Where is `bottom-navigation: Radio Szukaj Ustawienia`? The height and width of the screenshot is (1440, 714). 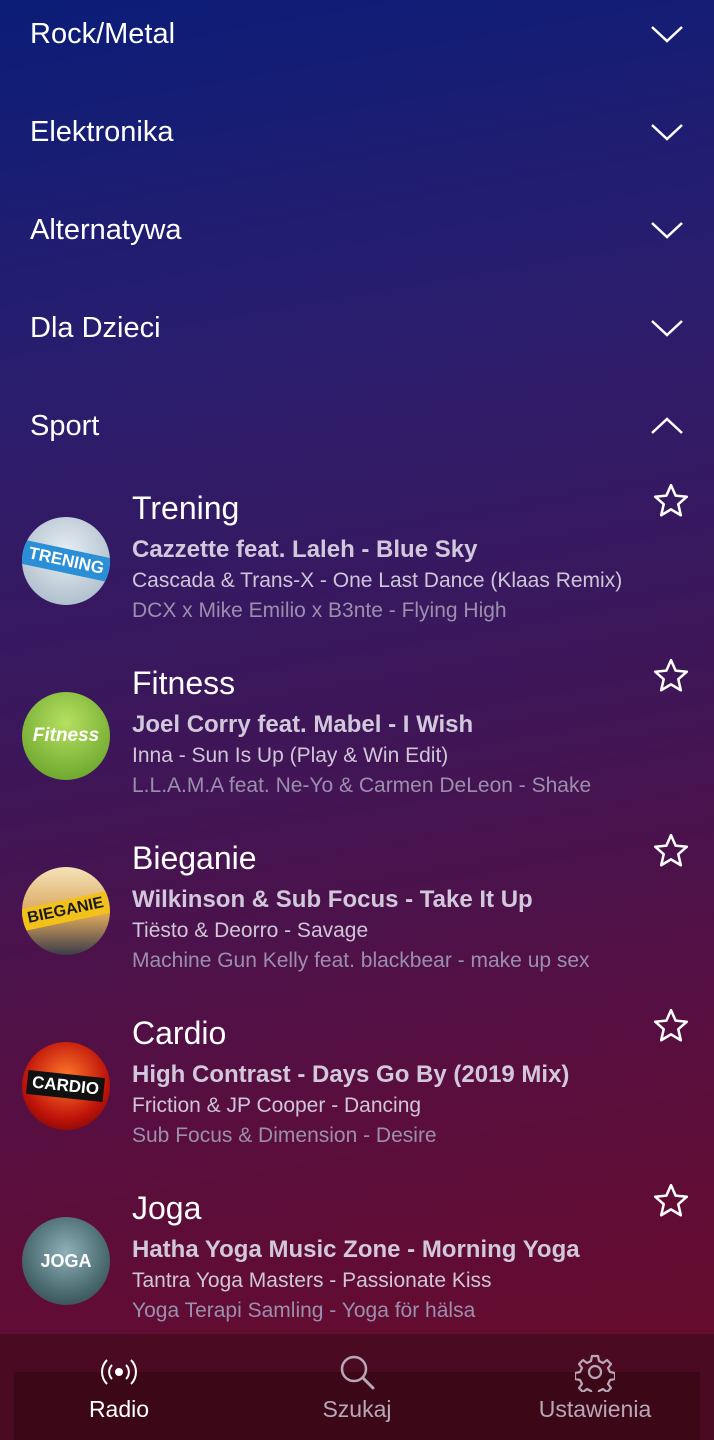 bottom-navigation: Radio Szukaj Ustawienia is located at coordinates (357, 1387).